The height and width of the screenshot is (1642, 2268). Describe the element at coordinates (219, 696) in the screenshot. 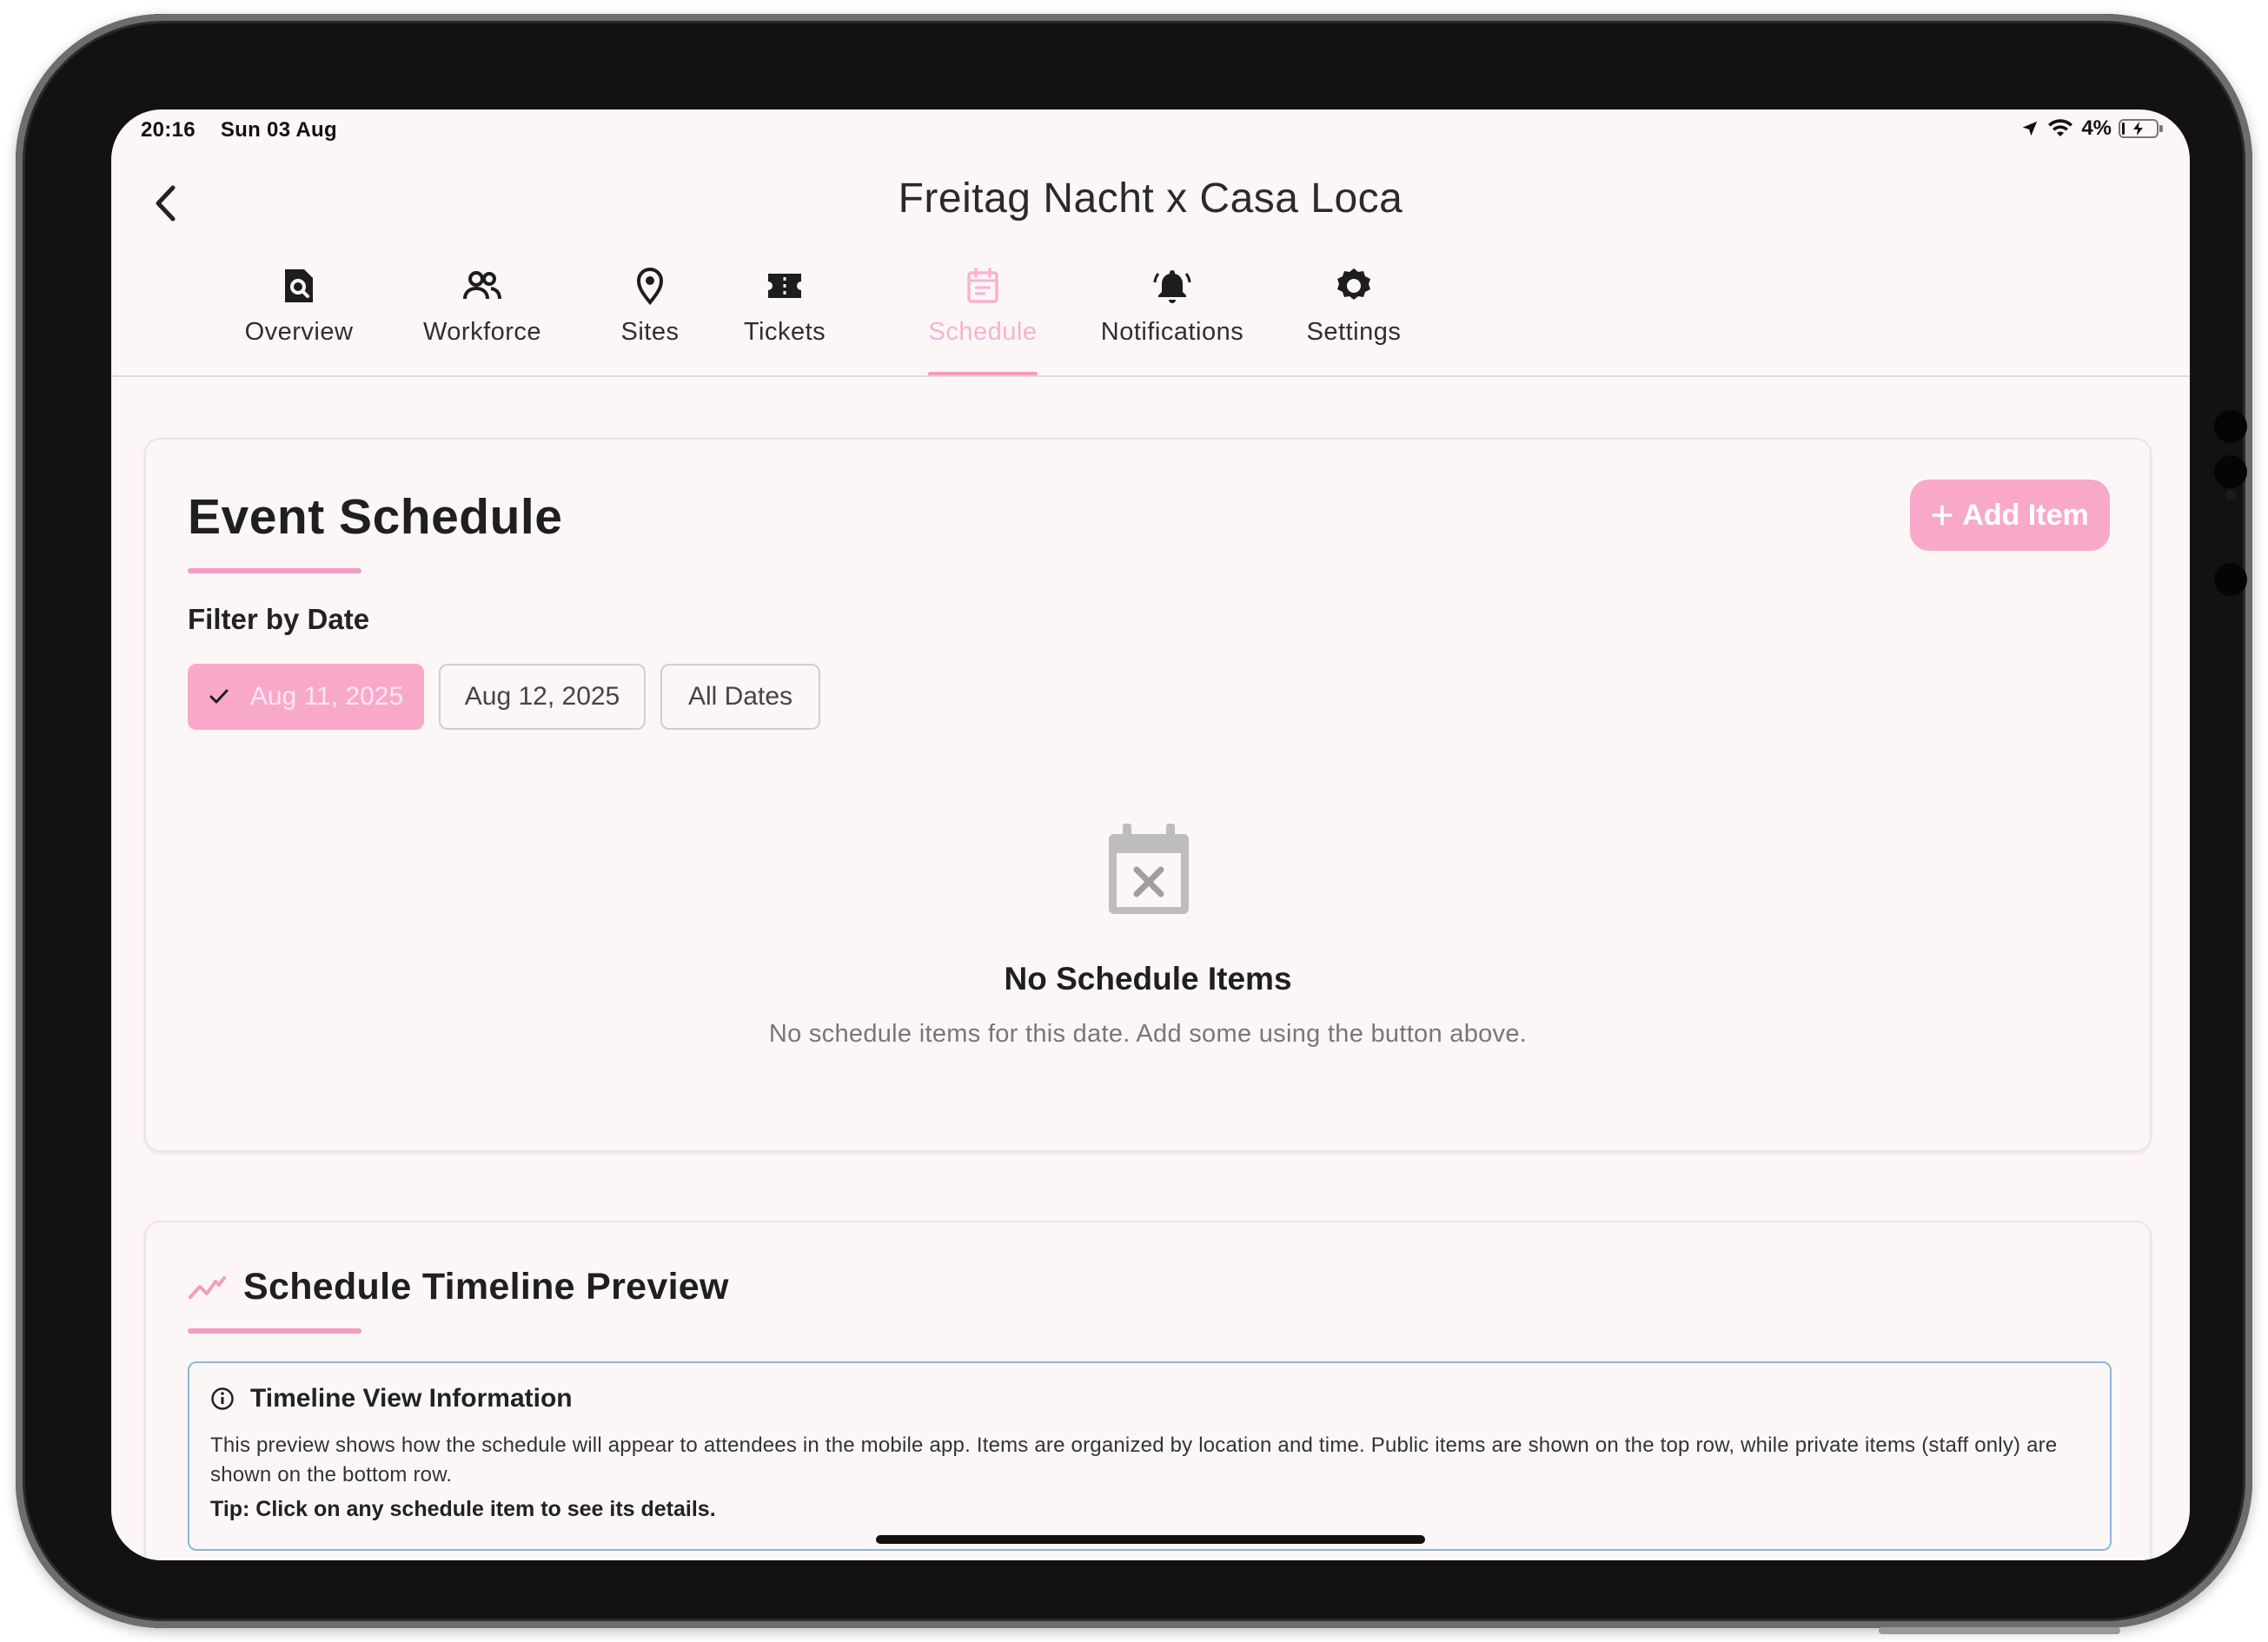

I see `check-icon` at that location.